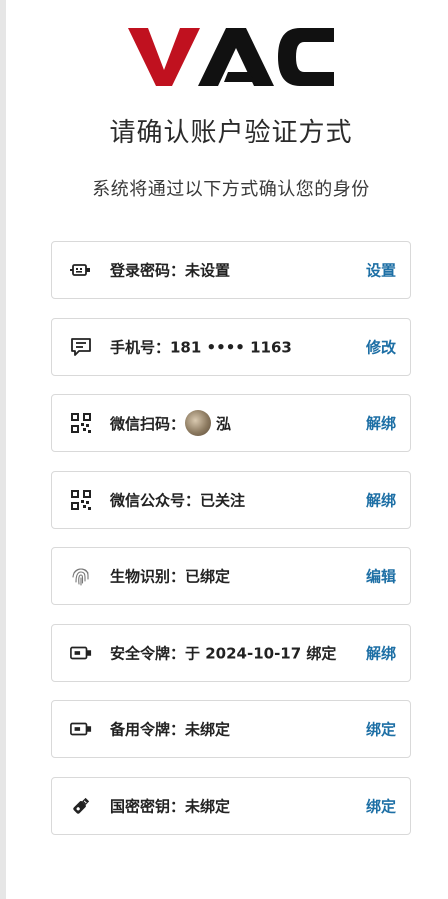 This screenshot has height=899, width=448. Describe the element at coordinates (170, 270) in the screenshot. I see `method-label: 登录密码：未设置` at that location.